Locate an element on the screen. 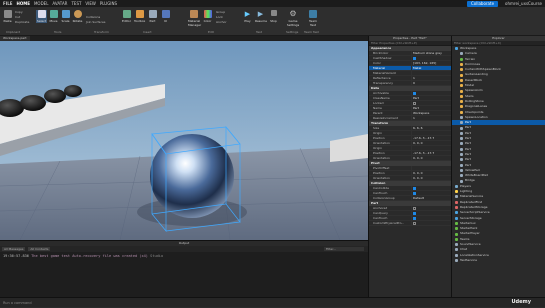  user-name: ohmrei_uxsCourse is located at coordinates (523, 3).